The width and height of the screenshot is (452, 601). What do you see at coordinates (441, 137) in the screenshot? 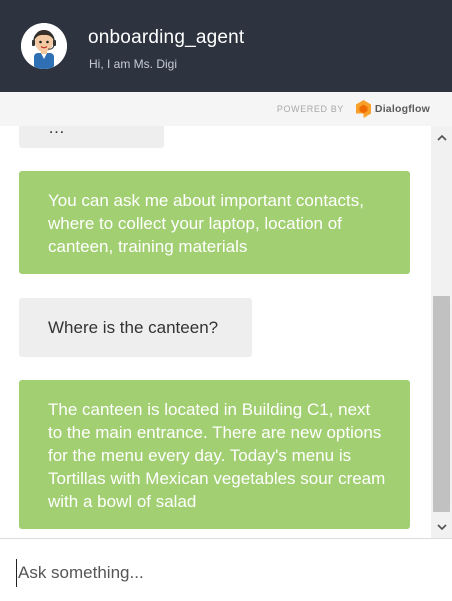
I see `scroll-up-arrow-icon` at bounding box center [441, 137].